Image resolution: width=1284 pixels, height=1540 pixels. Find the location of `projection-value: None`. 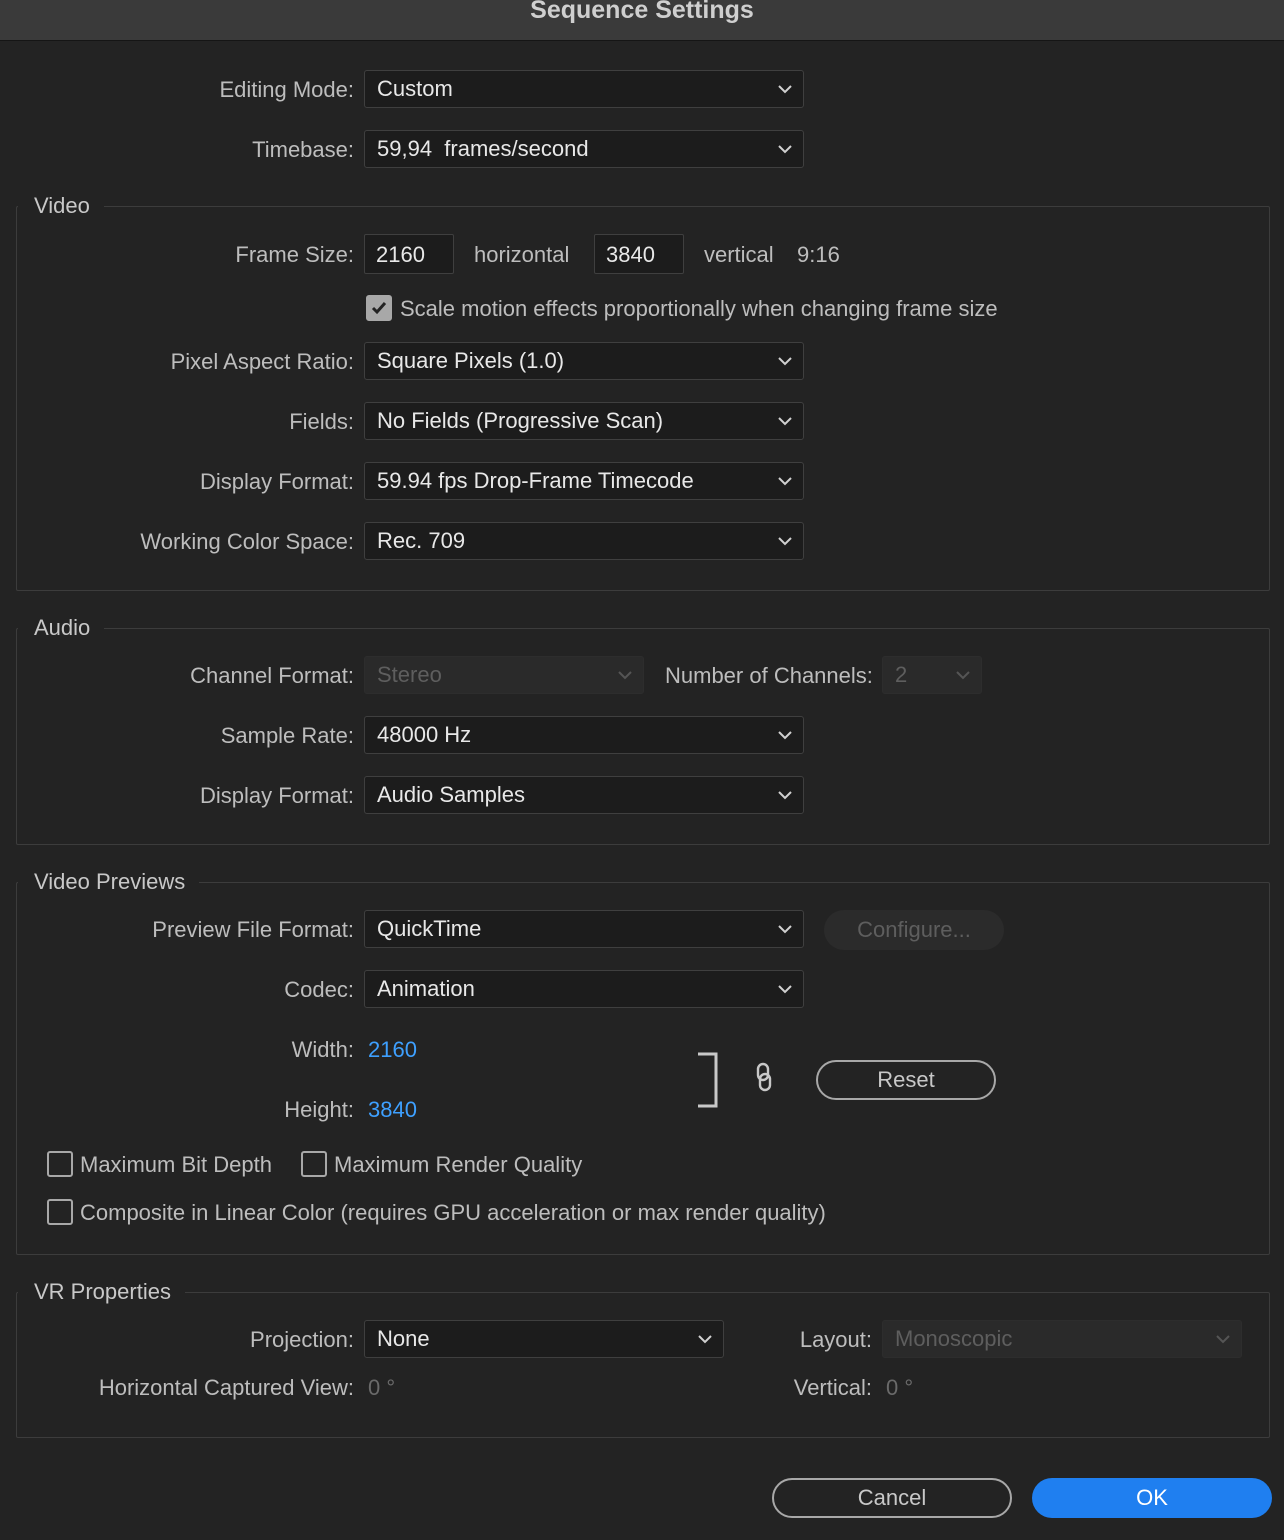

projection-value: None is located at coordinates (403, 1338).